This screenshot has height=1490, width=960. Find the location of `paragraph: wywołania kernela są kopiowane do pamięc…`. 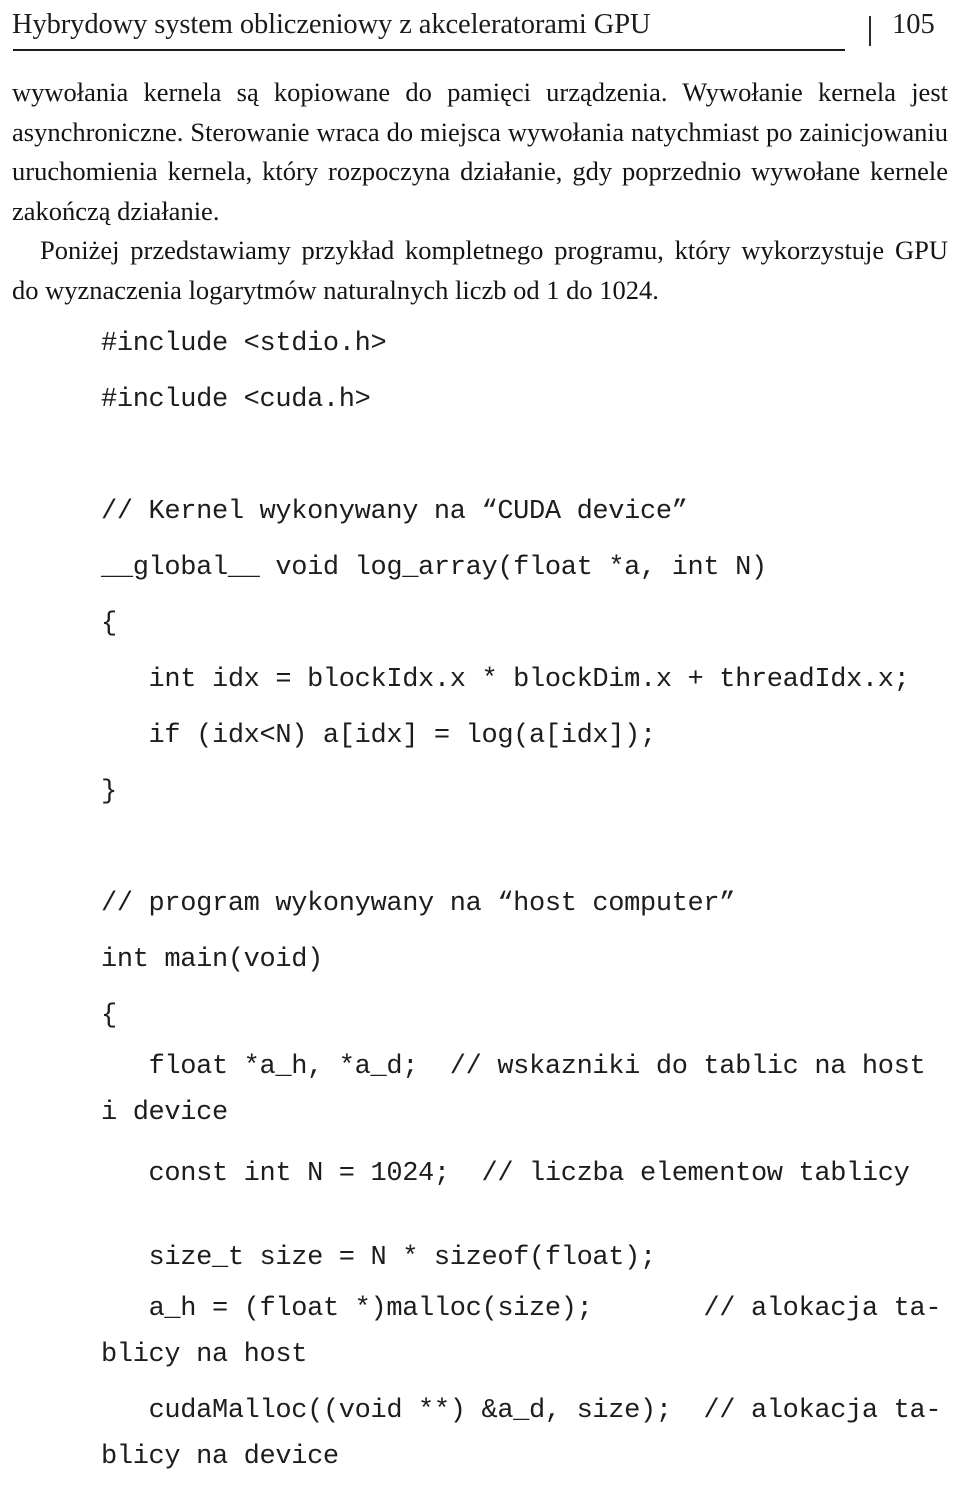

paragraph: wywołania kernela są kopiowane do pamięc… is located at coordinates (480, 151).